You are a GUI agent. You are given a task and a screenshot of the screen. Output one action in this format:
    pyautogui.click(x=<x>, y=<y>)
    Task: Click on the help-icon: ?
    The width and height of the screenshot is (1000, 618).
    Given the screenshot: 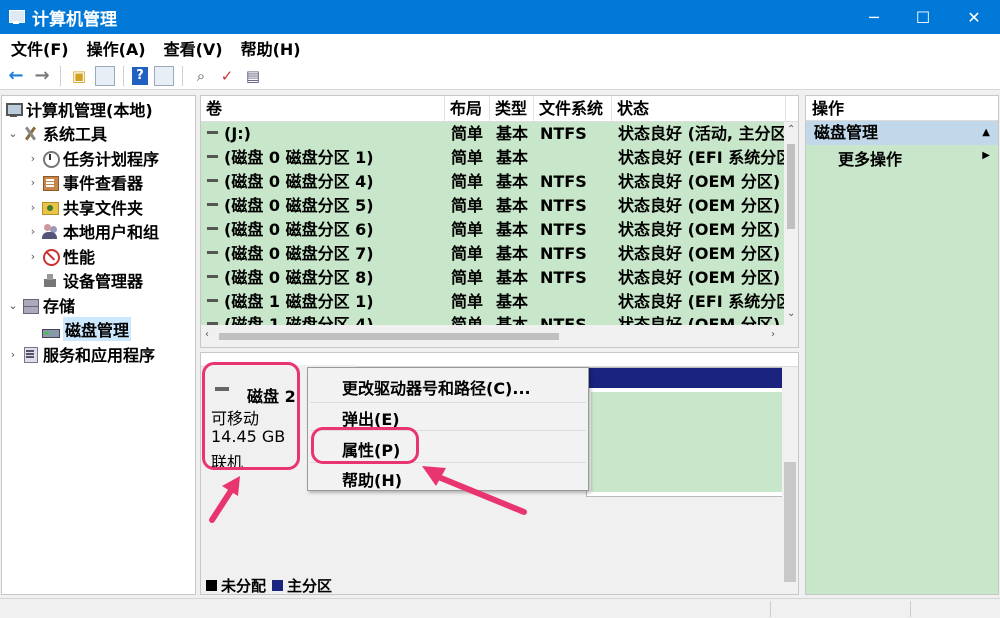 What is the action you would take?
    pyautogui.click(x=140, y=75)
    